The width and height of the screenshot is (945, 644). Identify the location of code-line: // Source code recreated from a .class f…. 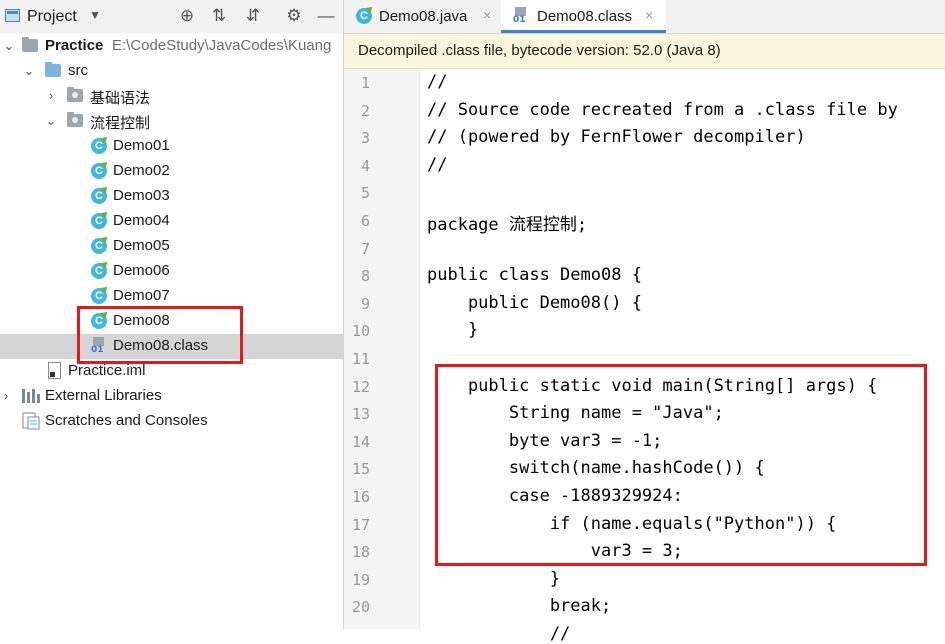
(662, 109).